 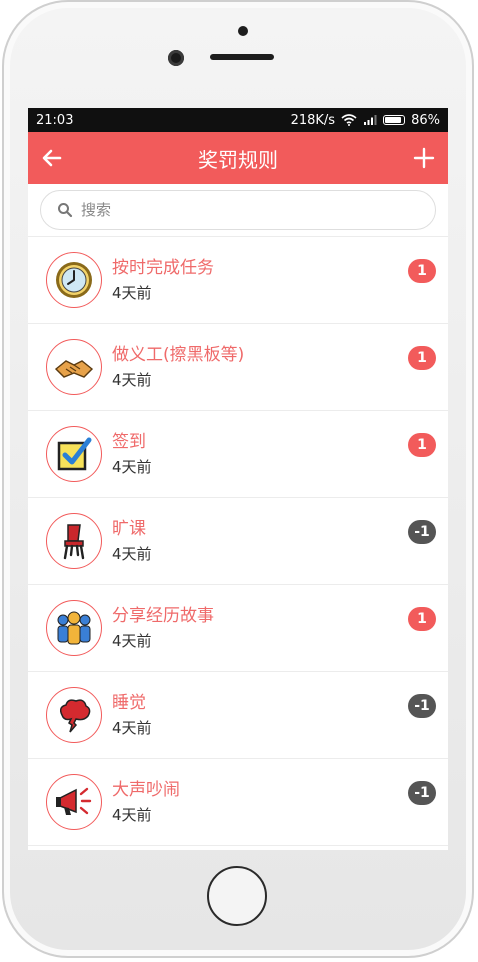 I want to click on search-bar, so click(x=238, y=210).